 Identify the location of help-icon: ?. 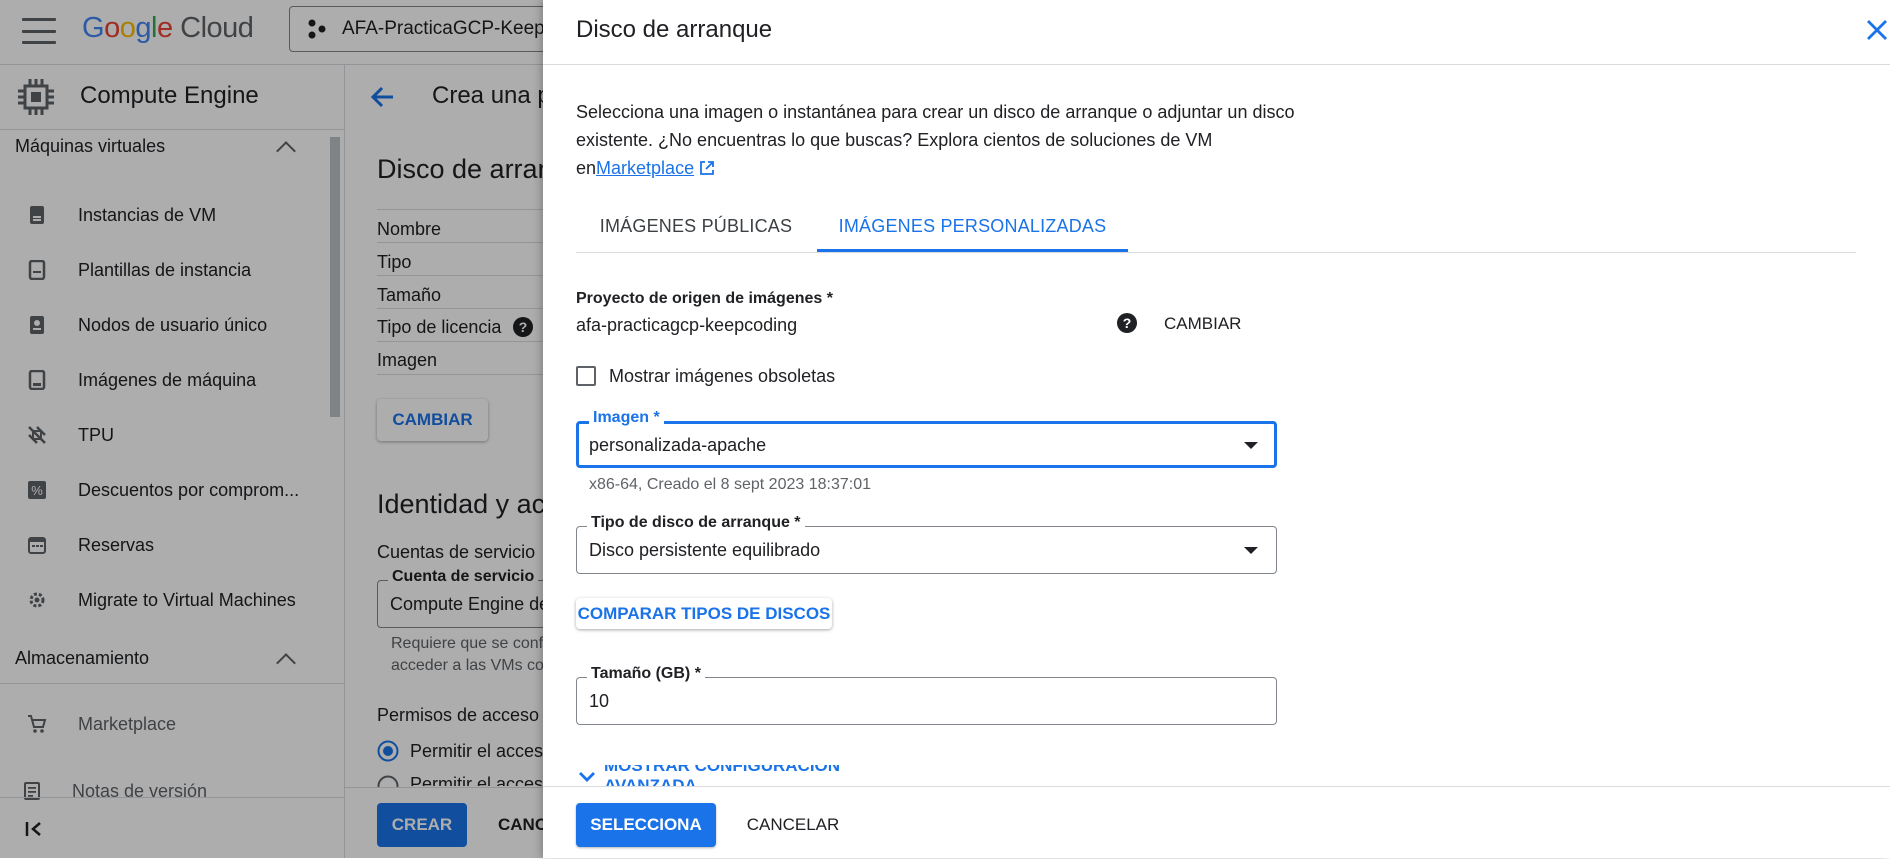
(1127, 323).